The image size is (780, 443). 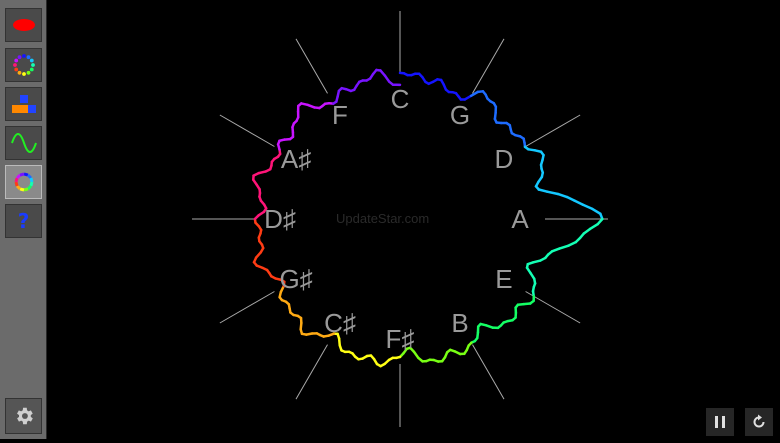 I want to click on gear-icon, so click(x=24, y=416).